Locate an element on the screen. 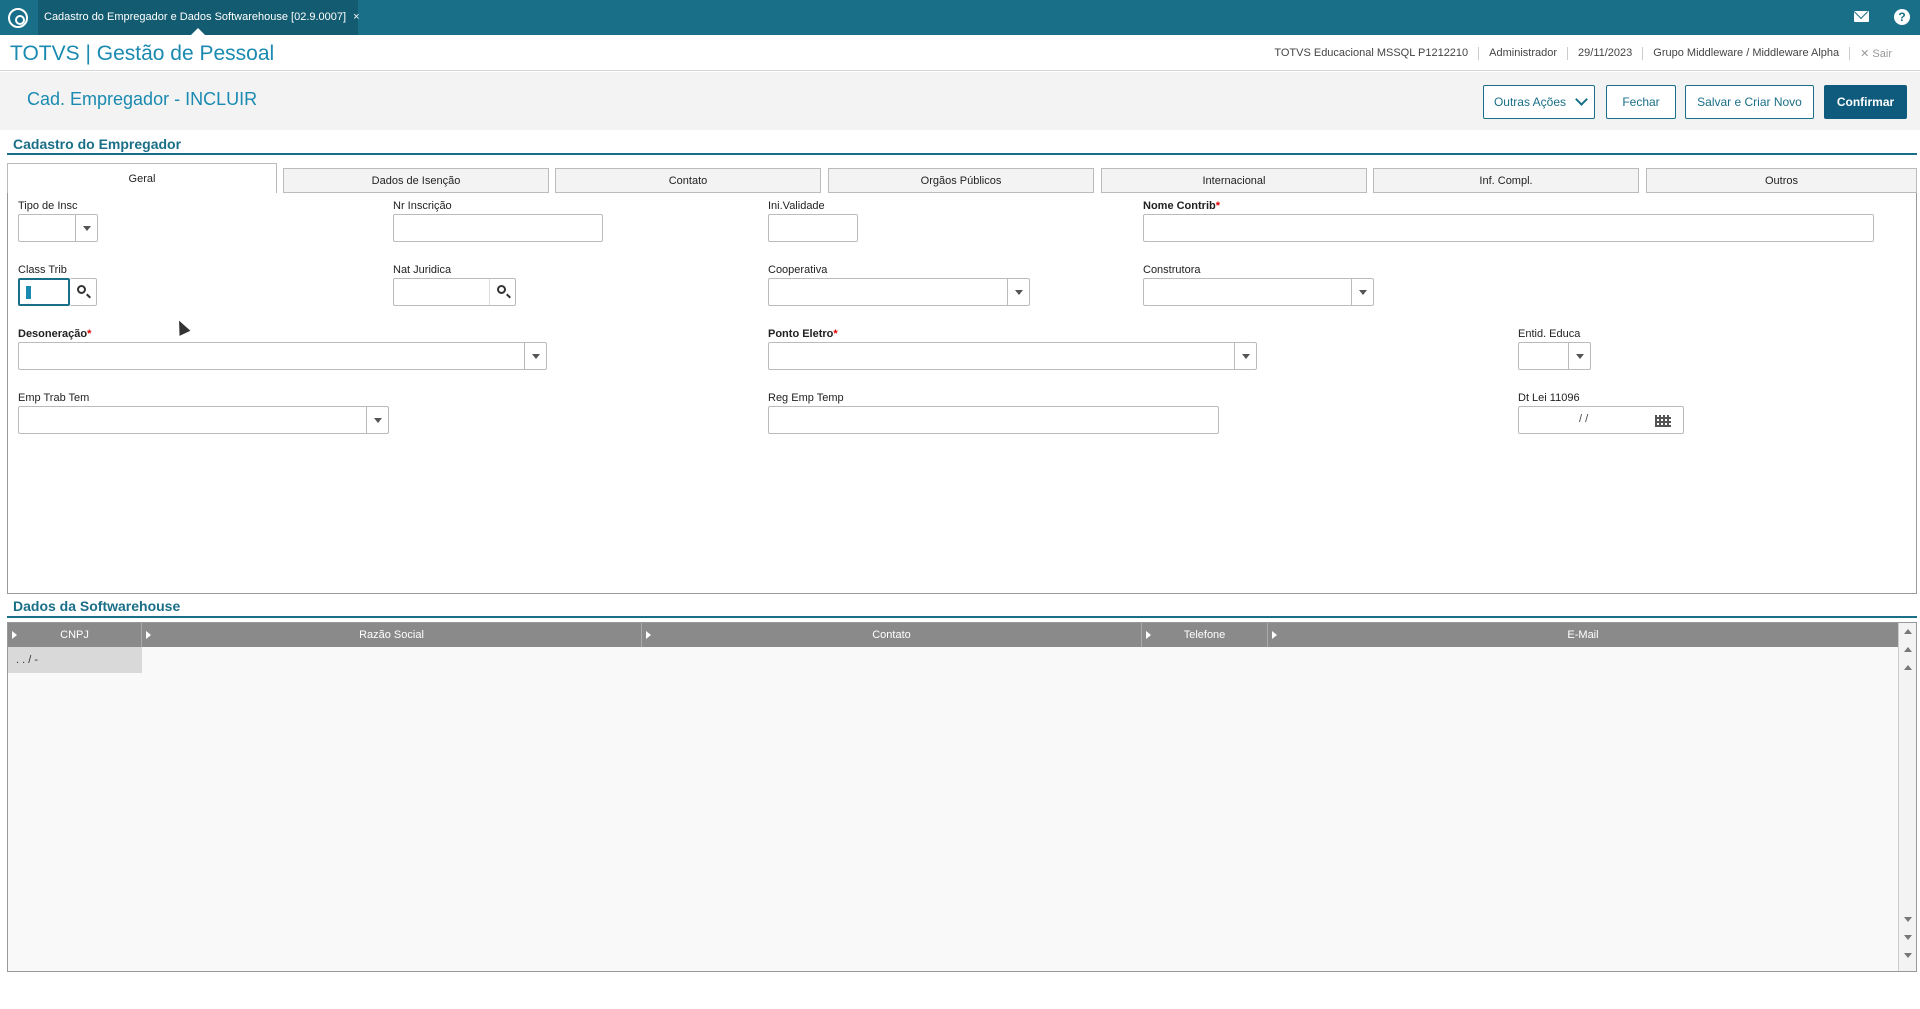 Image resolution: width=1920 pixels, height=1009 pixels. confirmar-button: Confirmar is located at coordinates (1865, 102).